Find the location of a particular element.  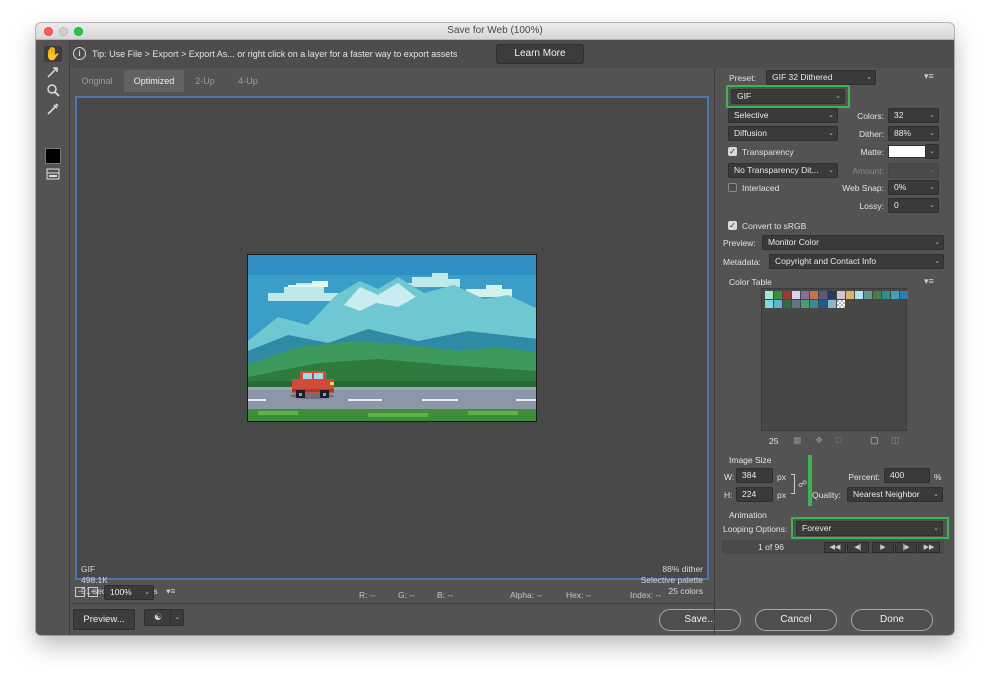

preview-label: Preview: is located at coordinates (739, 243).